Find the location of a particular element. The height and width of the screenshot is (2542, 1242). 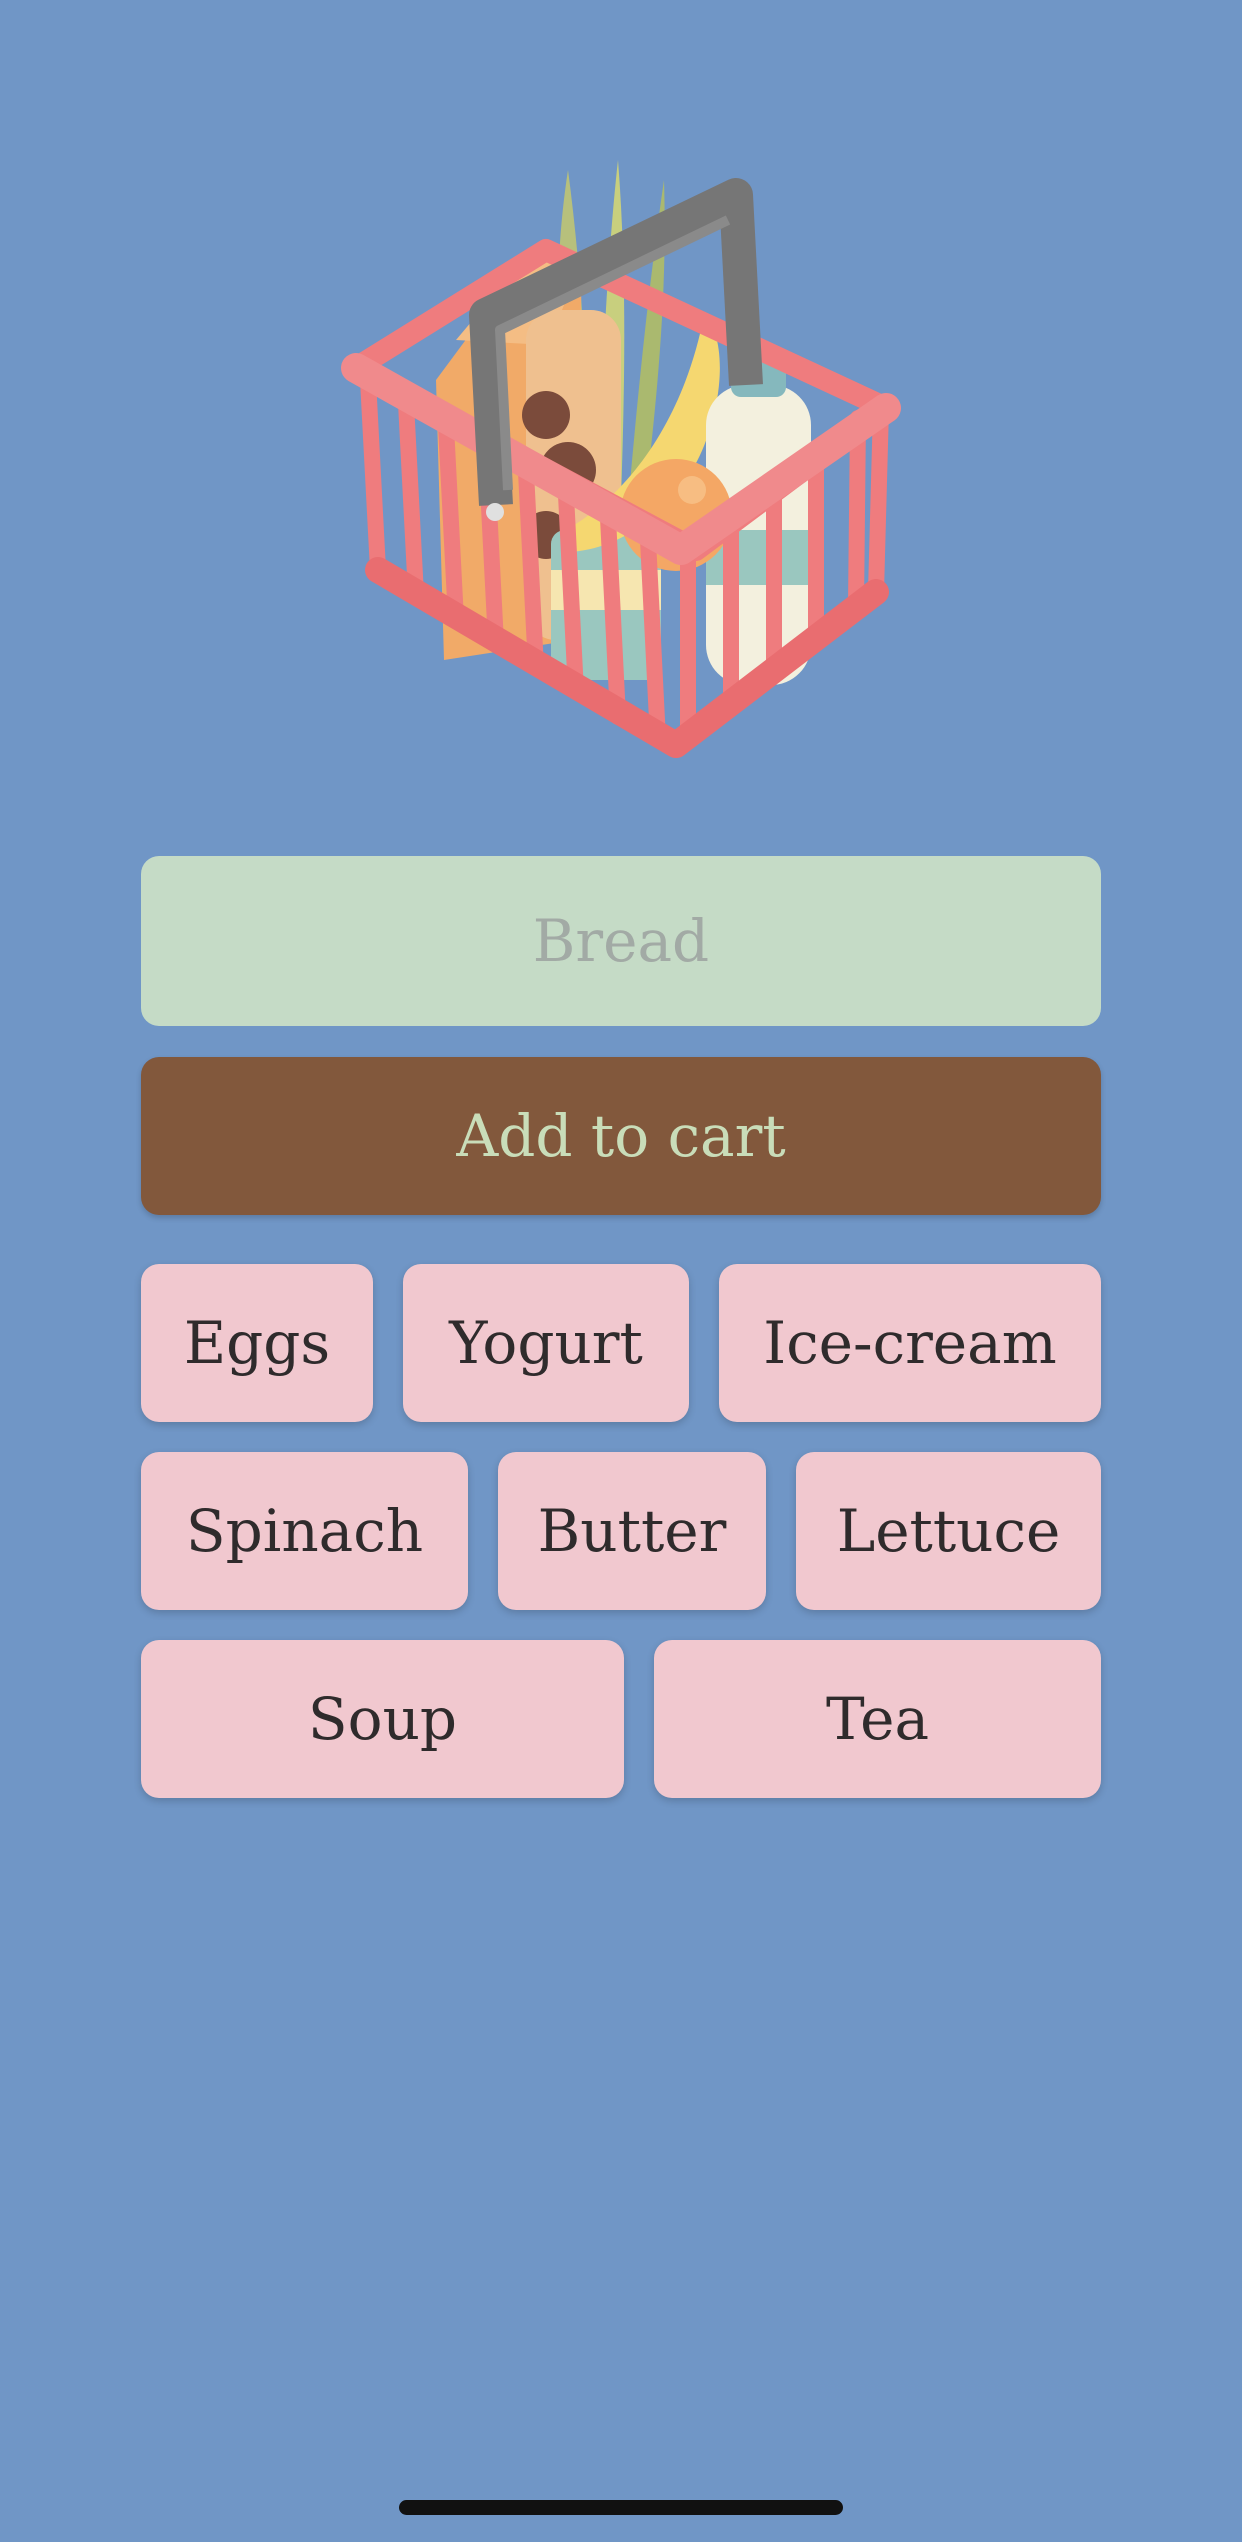

add-to-cart-button: Add to cart is located at coordinates (621, 1136).